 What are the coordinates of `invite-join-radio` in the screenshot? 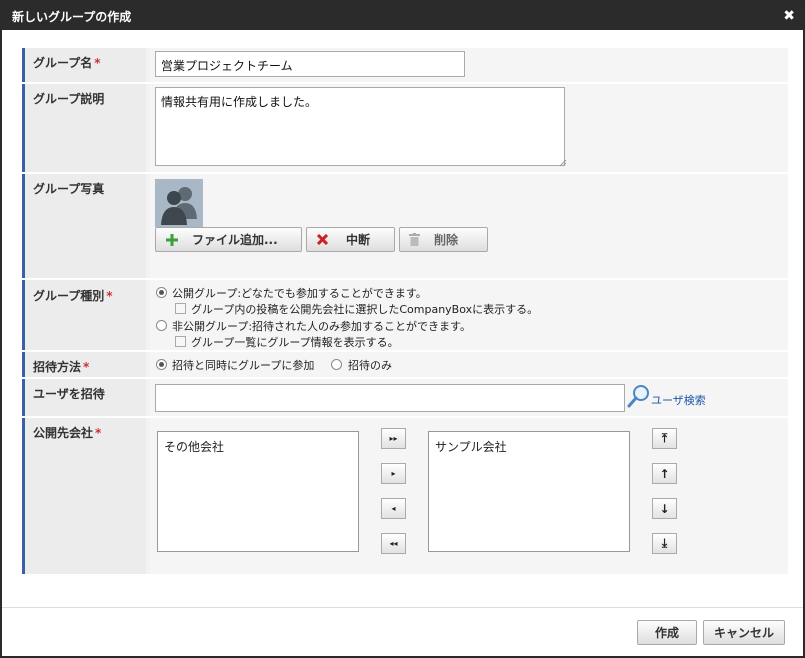 It's located at (161, 364).